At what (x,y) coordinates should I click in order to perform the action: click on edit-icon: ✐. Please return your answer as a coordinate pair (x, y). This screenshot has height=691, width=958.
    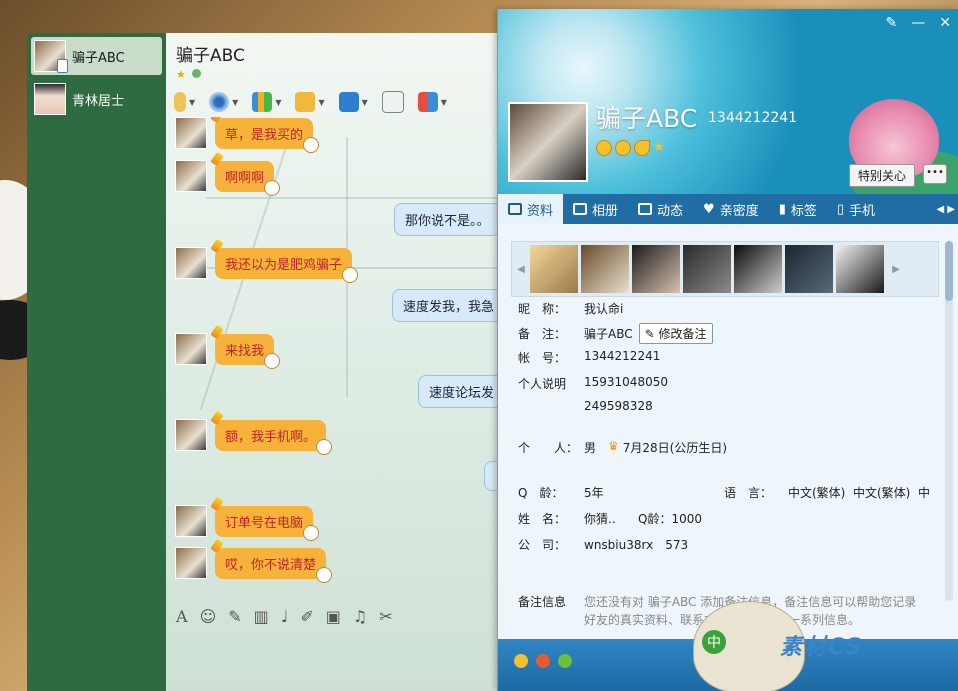
    Looking at the image, I should click on (306, 616).